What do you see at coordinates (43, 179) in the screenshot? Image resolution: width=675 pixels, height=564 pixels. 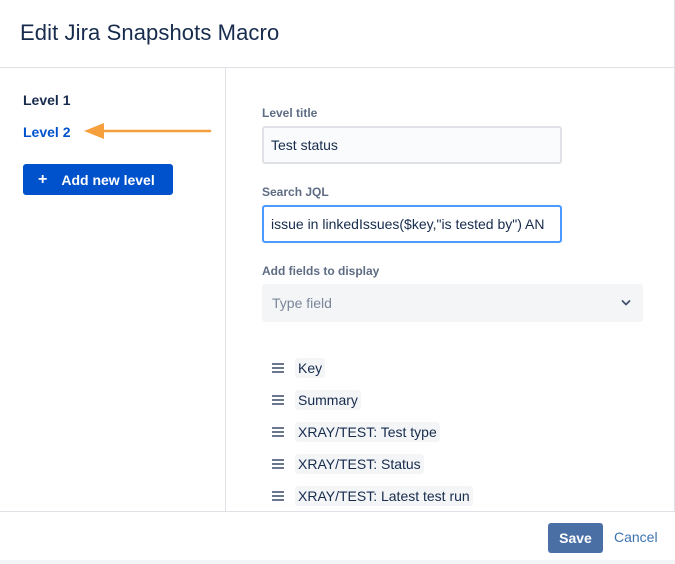 I see `plus-icon: +` at bounding box center [43, 179].